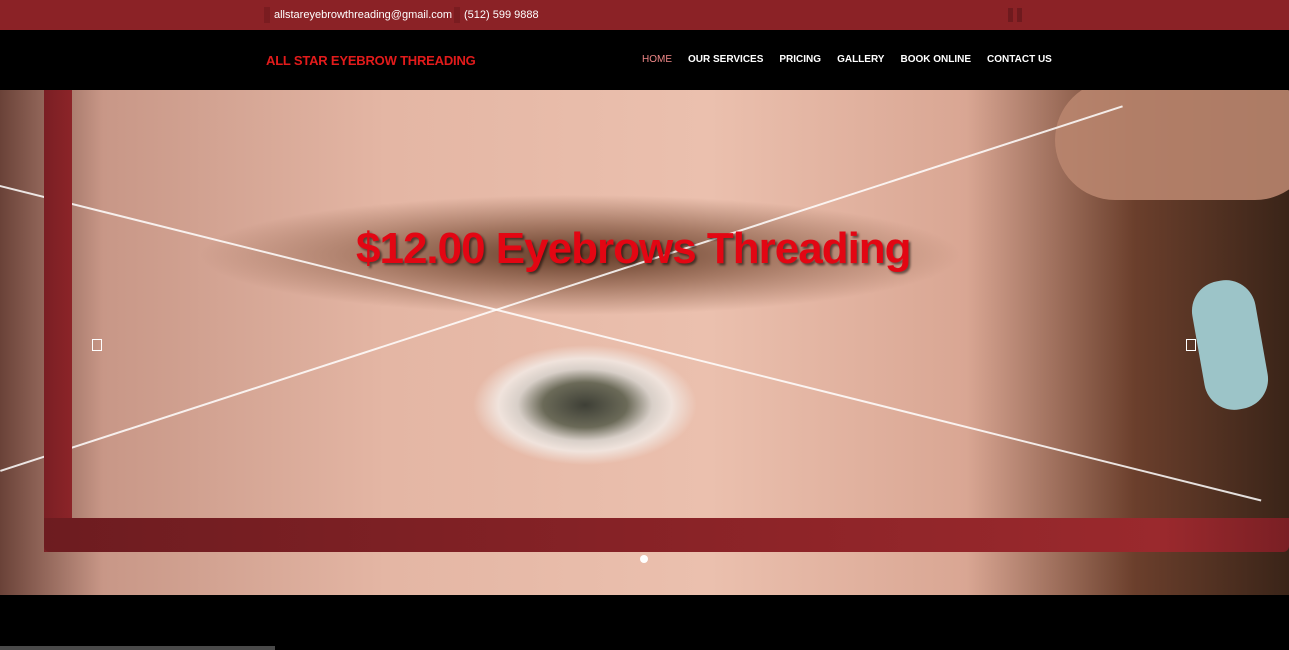 Image resolution: width=1289 pixels, height=650 pixels. Describe the element at coordinates (58, 321) in the screenshot. I see `decorative-frame-left` at that location.